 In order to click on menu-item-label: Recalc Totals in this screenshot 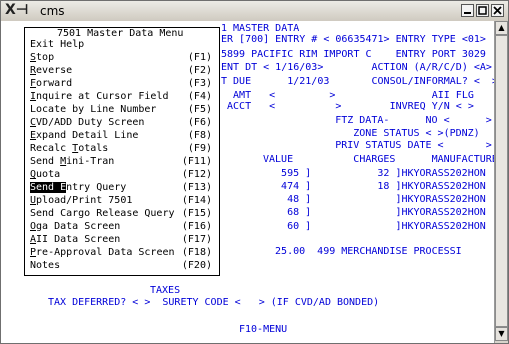, I will do `click(69, 148)`.